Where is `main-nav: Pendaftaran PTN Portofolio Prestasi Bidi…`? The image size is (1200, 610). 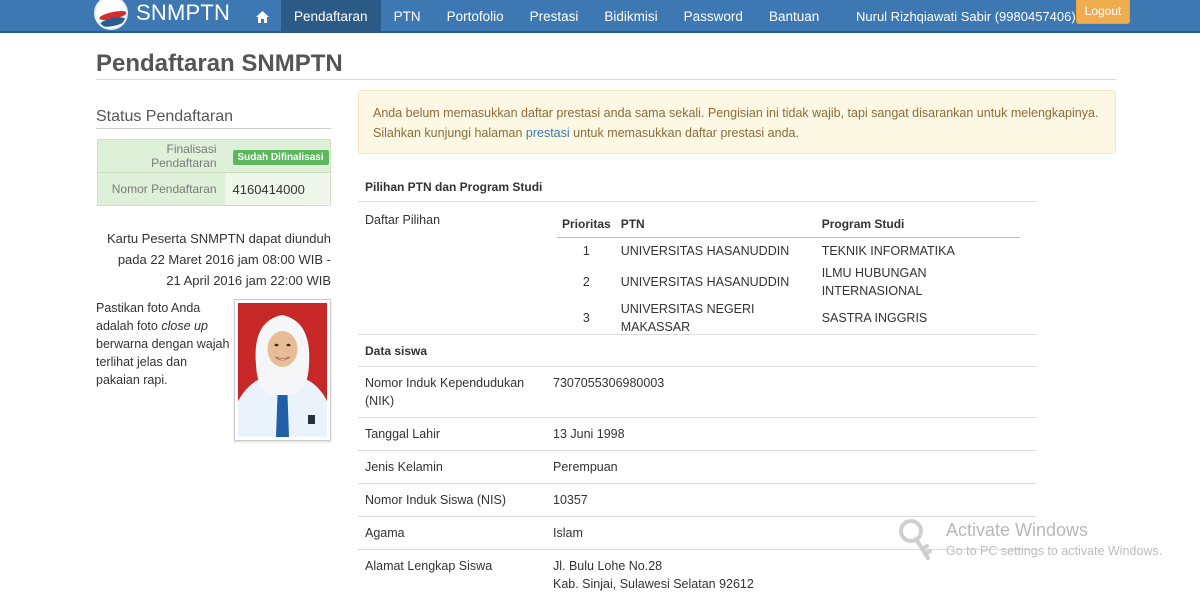
main-nav: Pendaftaran PTN Portofolio Prestasi Bidi… is located at coordinates (556, 16).